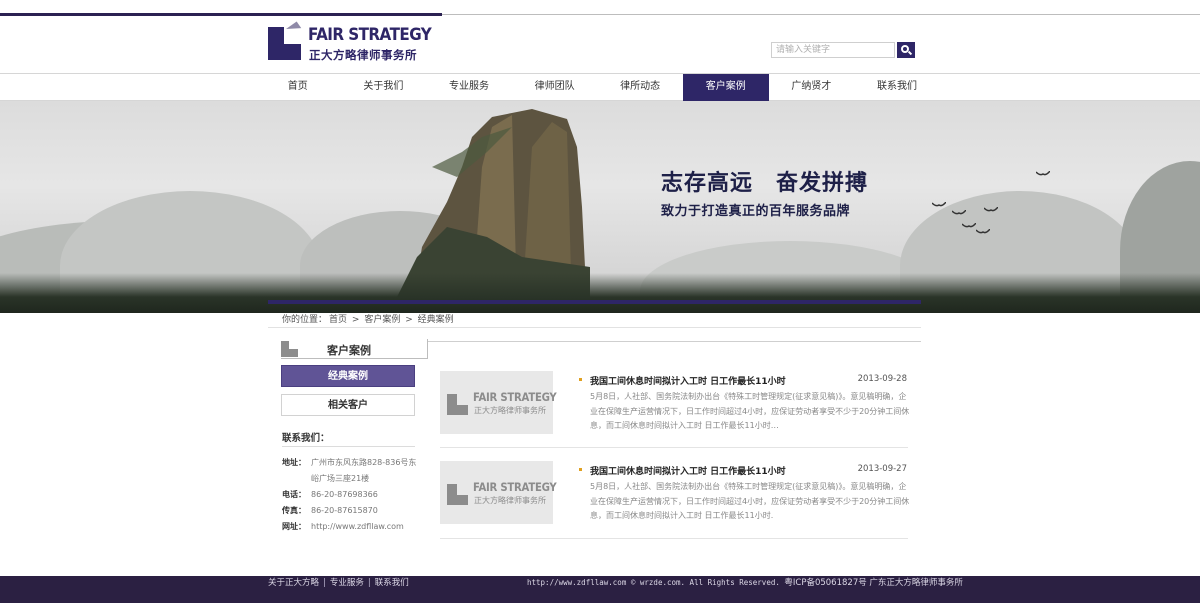 The width and height of the screenshot is (1200, 603). Describe the element at coordinates (392, 583) in the screenshot. I see `footer-link-contact: 联系我们` at that location.